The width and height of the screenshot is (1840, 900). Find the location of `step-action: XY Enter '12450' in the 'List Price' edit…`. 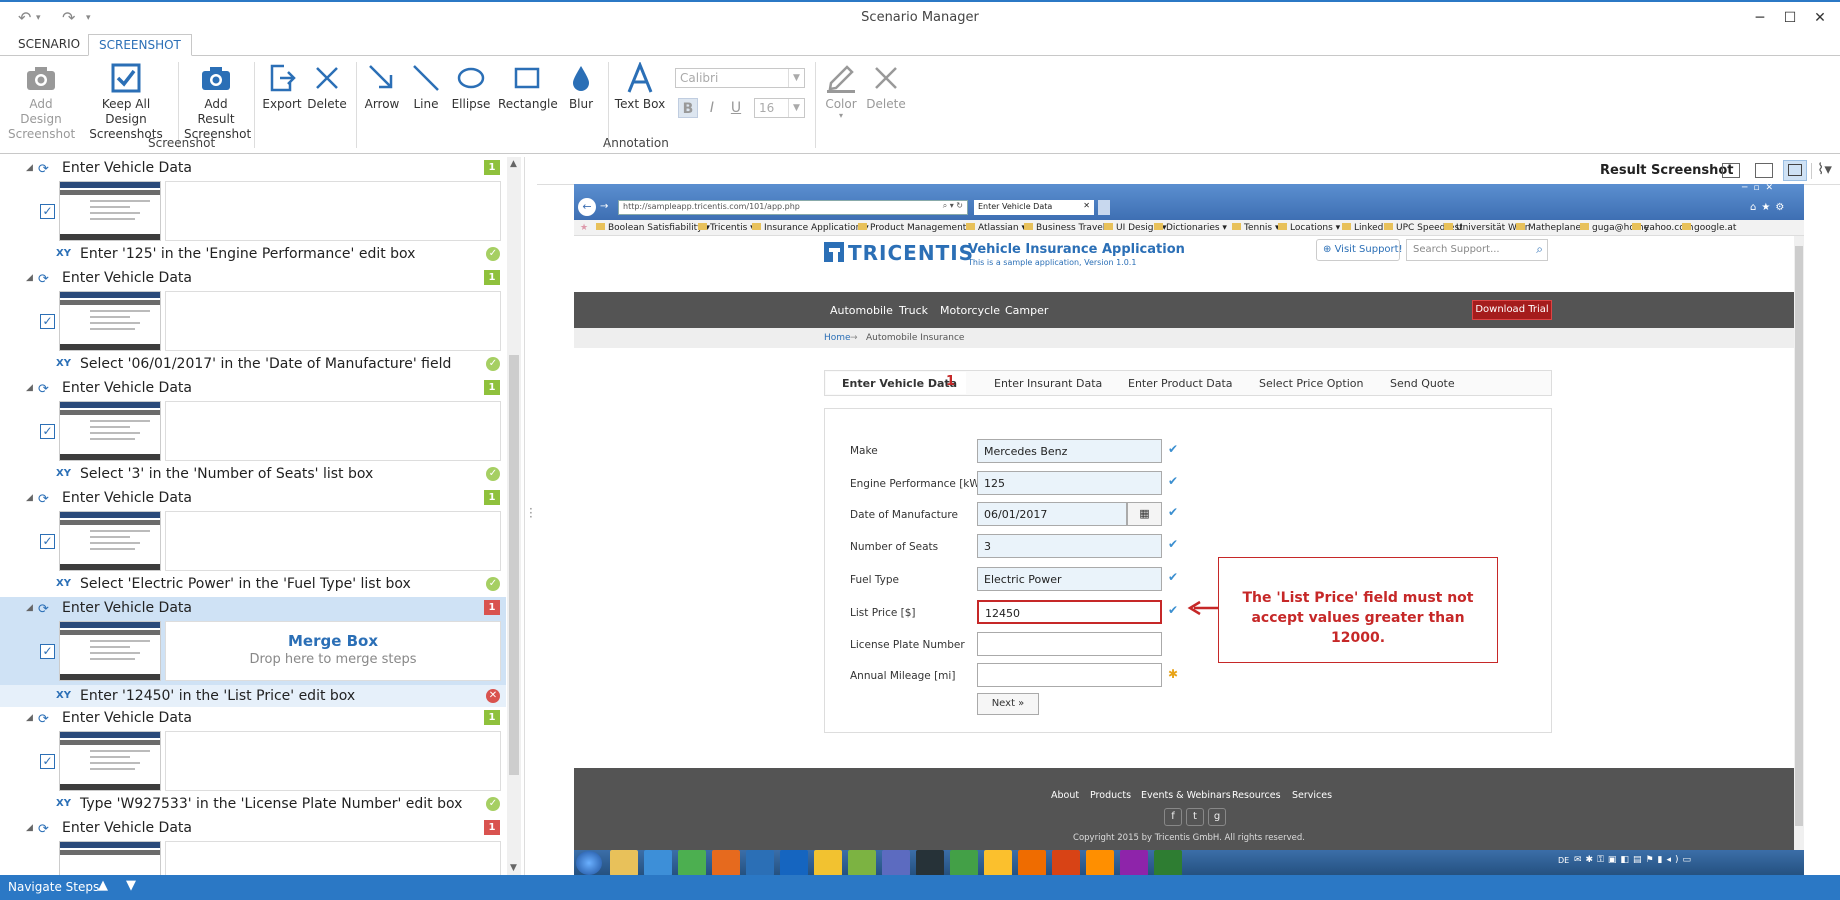

step-action: XY Enter '12450' in the 'List Price' edit… is located at coordinates (281, 696).